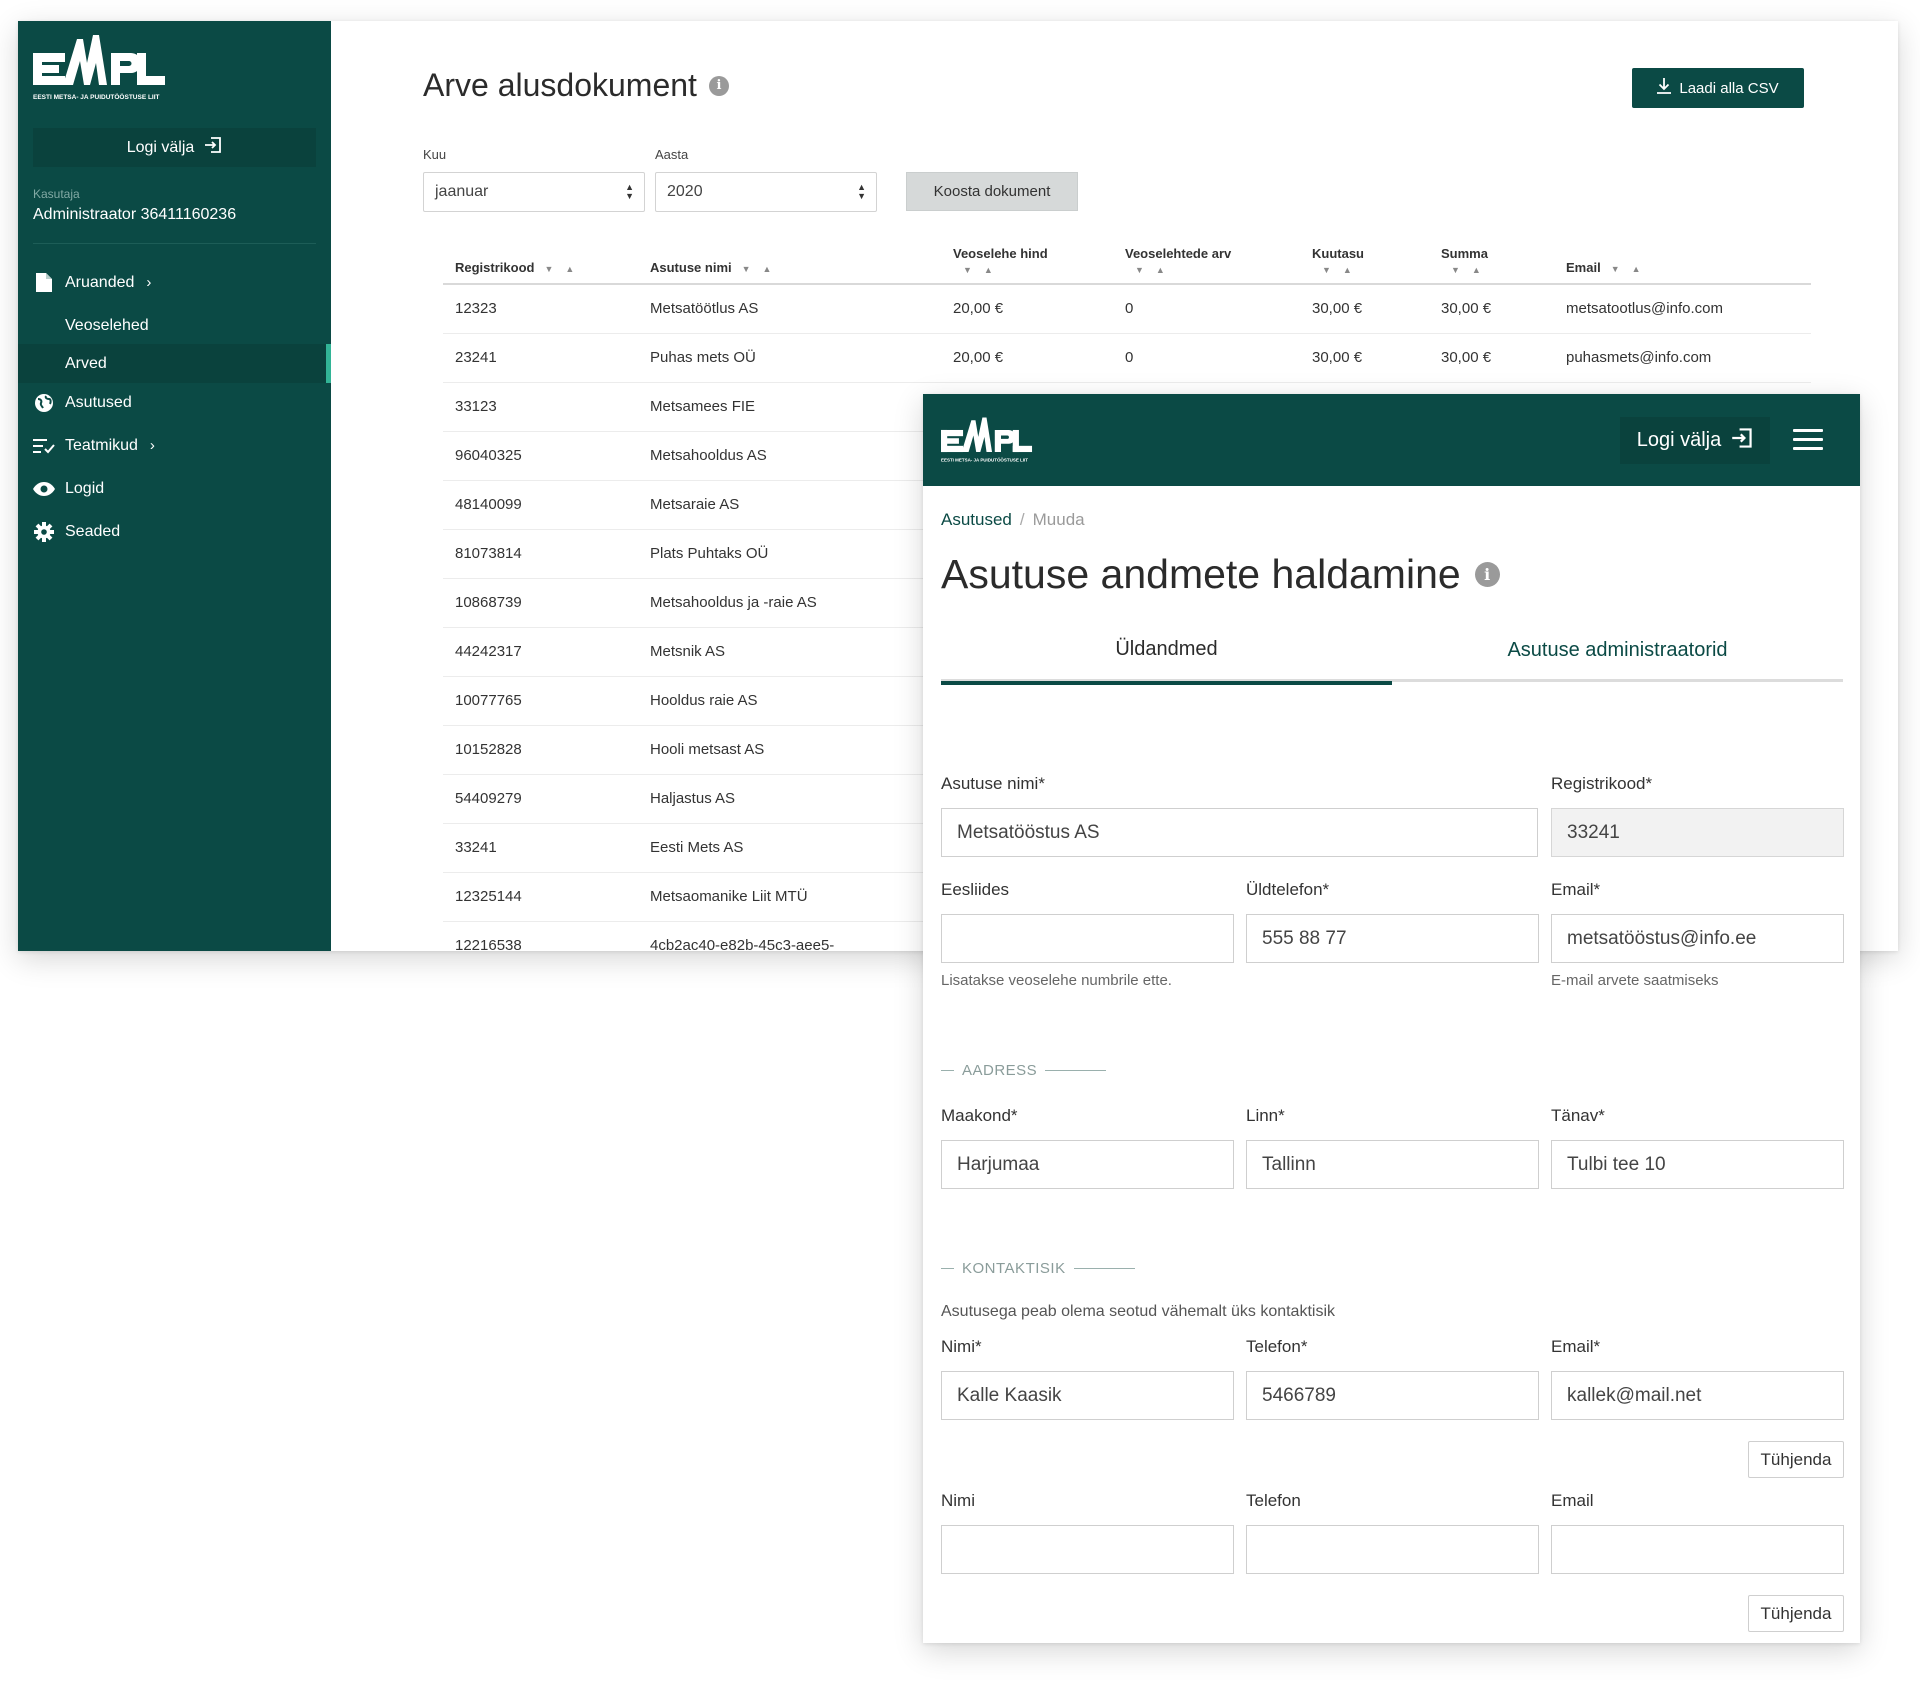  What do you see at coordinates (1392, 938) in the screenshot?
I see `phone-input: 555 88 77` at bounding box center [1392, 938].